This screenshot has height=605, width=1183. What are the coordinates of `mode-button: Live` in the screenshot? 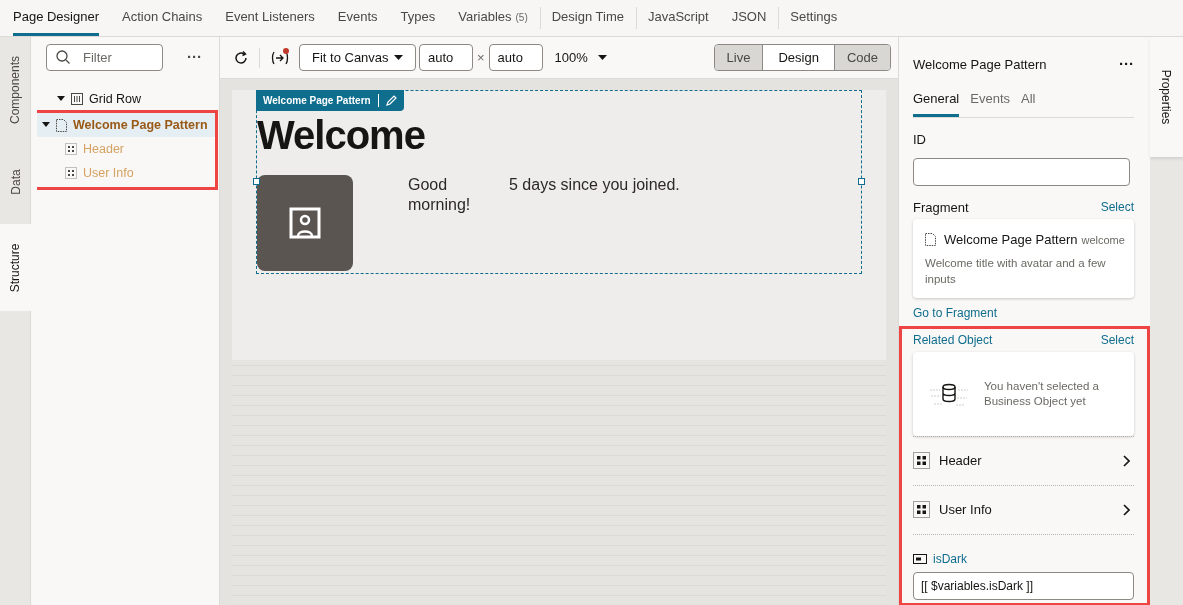 It's located at (738, 57).